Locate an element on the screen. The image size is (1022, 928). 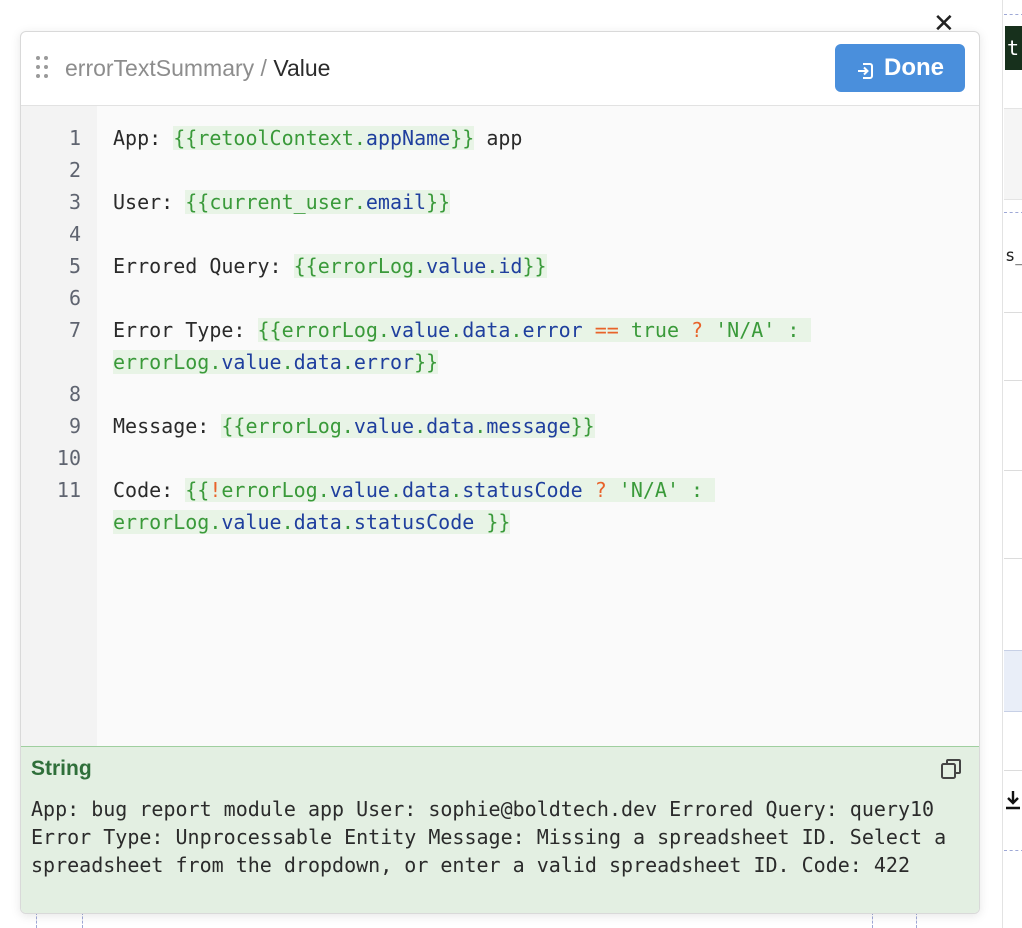
code-keyword: true is located at coordinates (655, 330).